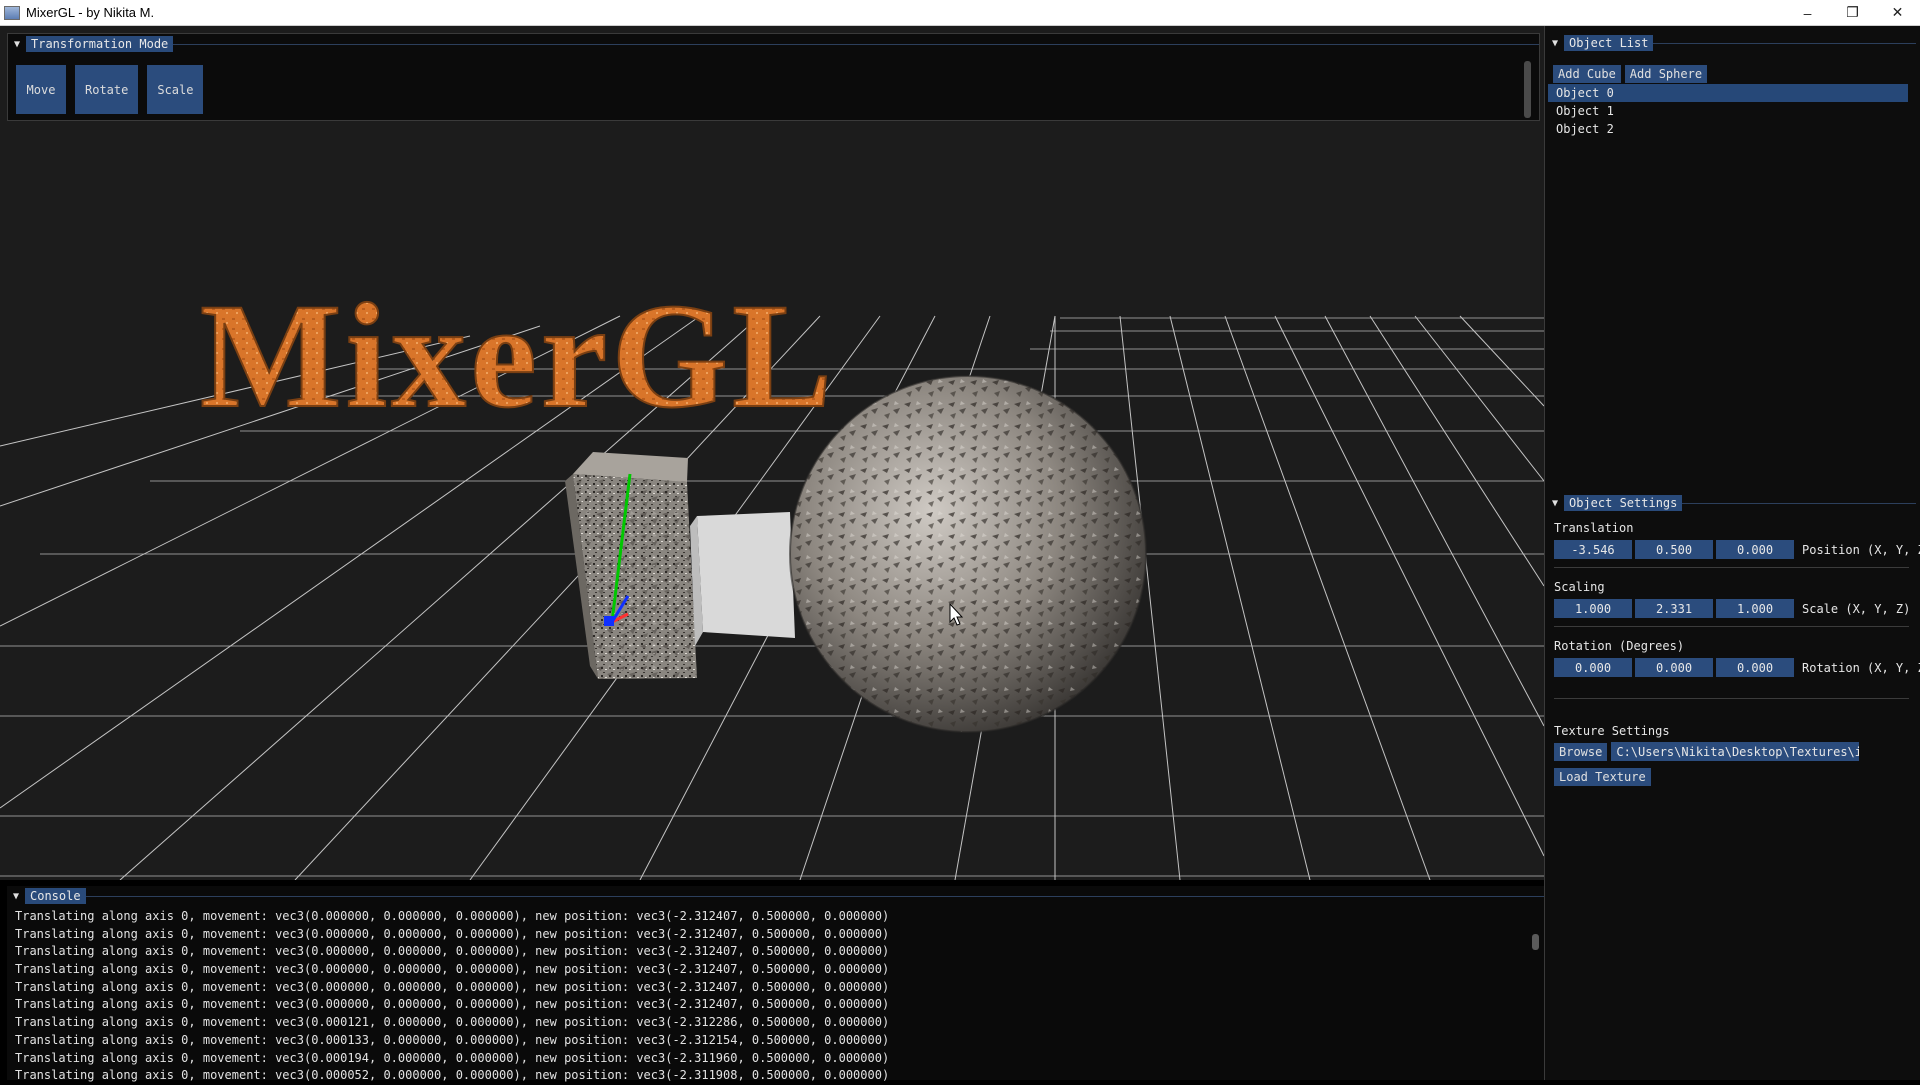 The width and height of the screenshot is (1920, 1085). What do you see at coordinates (1728, 93) in the screenshot?
I see `list-item-object-0: Object 0` at bounding box center [1728, 93].